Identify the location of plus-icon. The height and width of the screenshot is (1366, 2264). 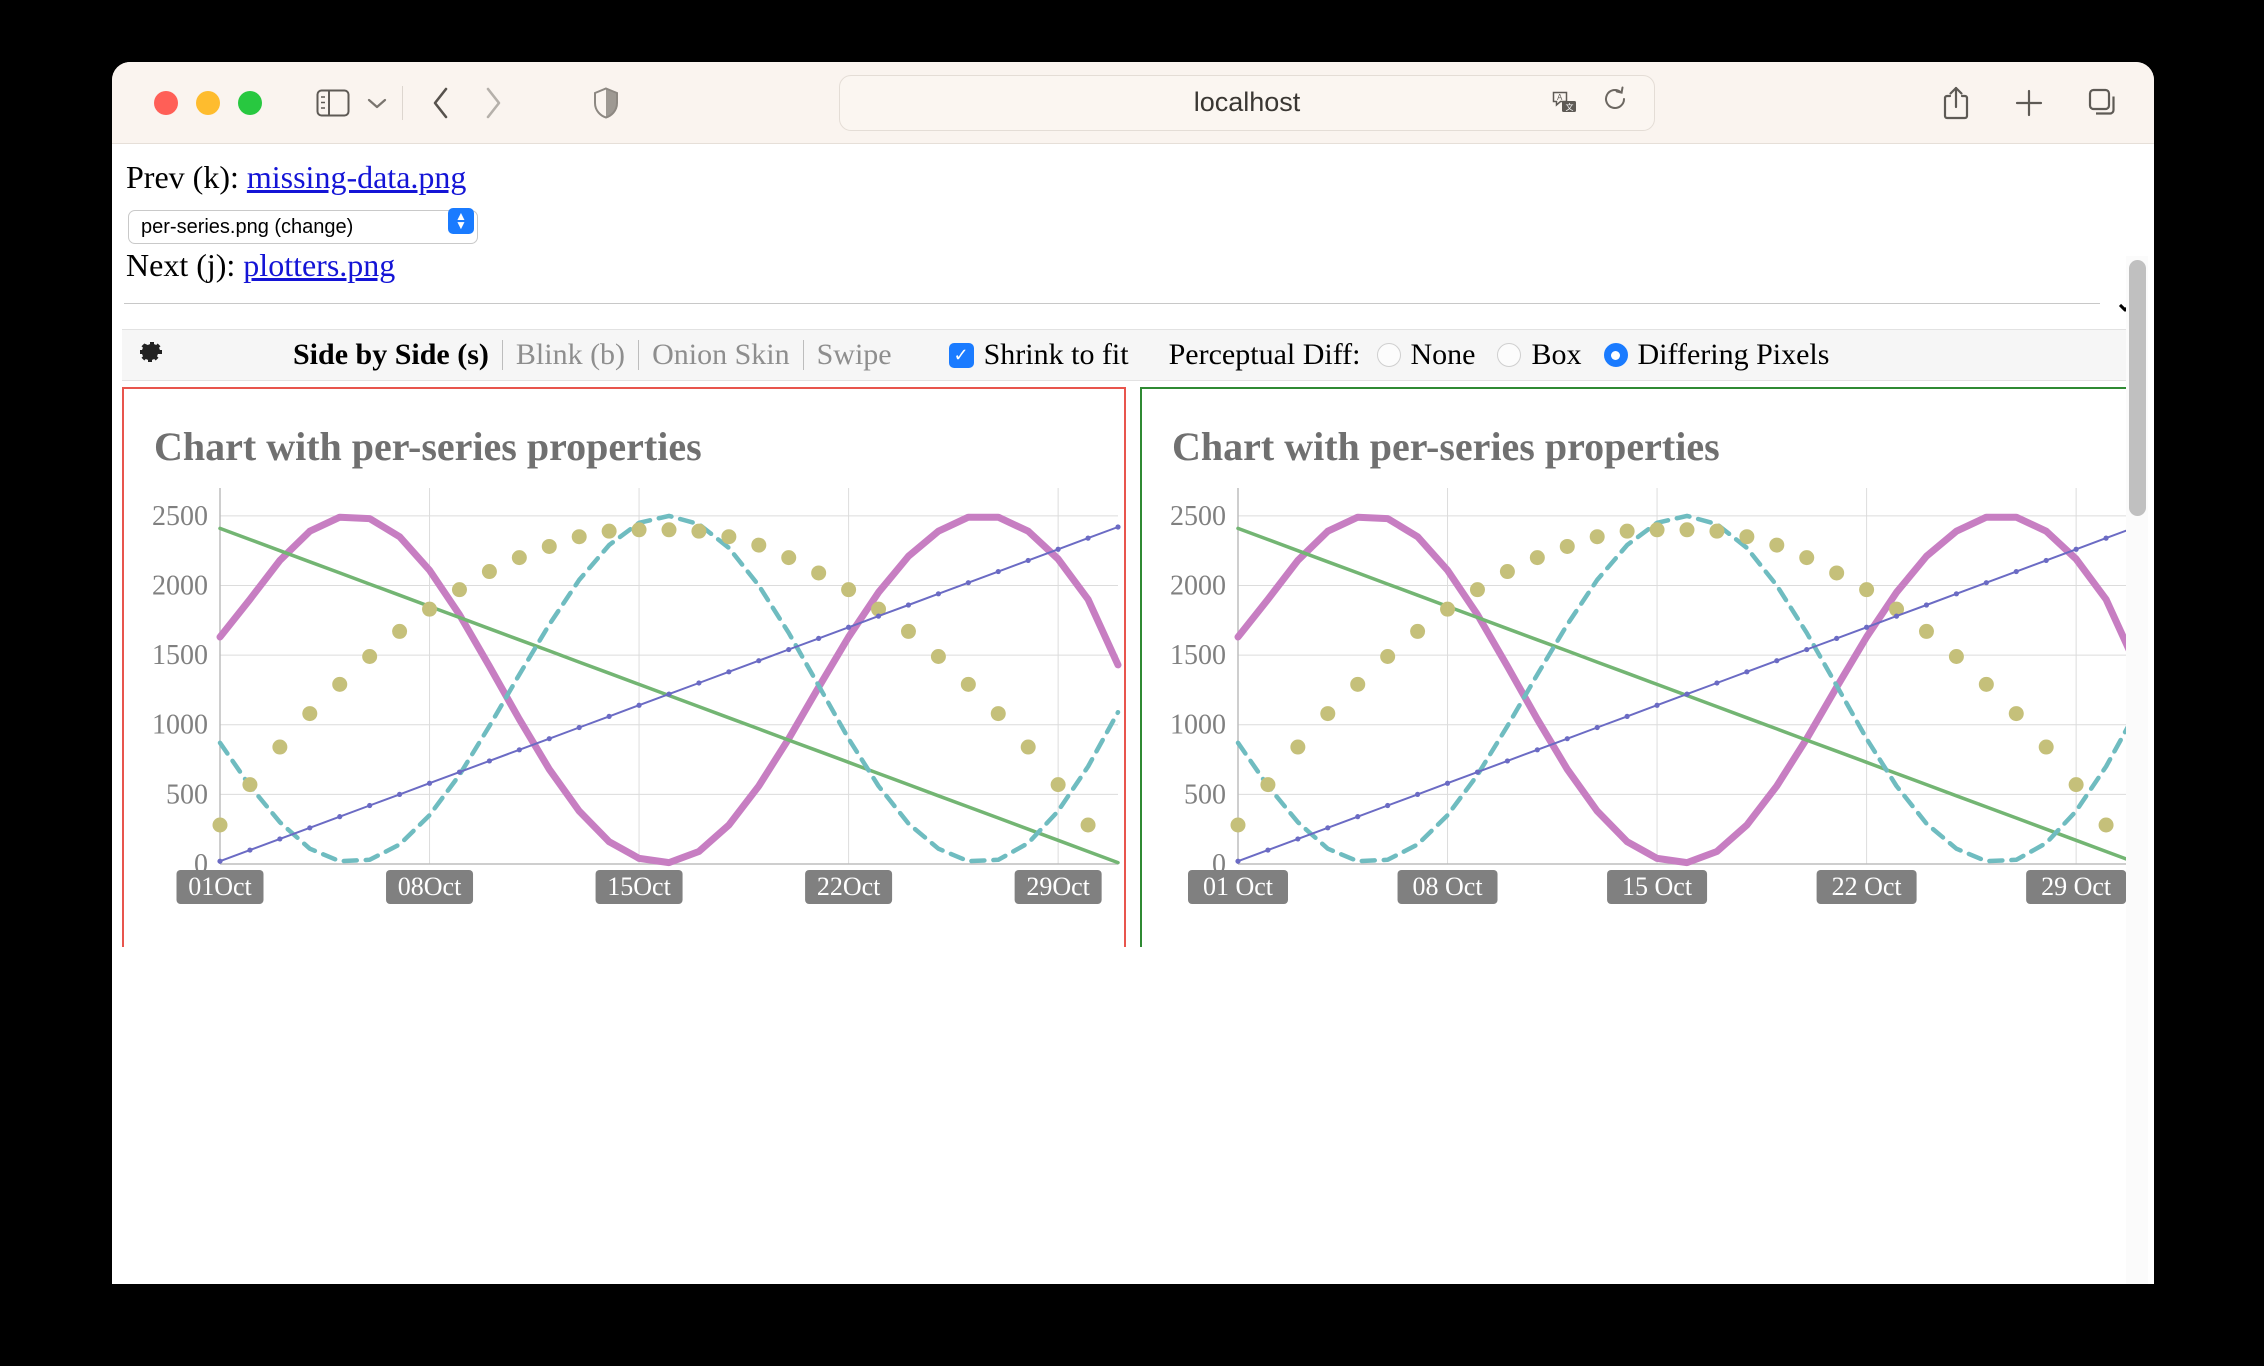
(2029, 103).